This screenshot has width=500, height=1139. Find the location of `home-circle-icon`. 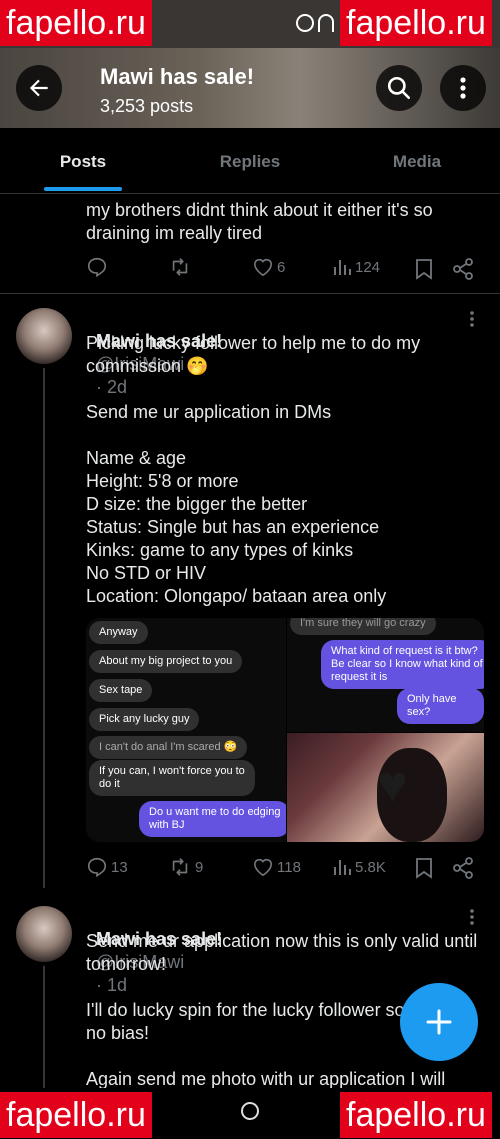

home-circle-icon is located at coordinates (250, 1111).